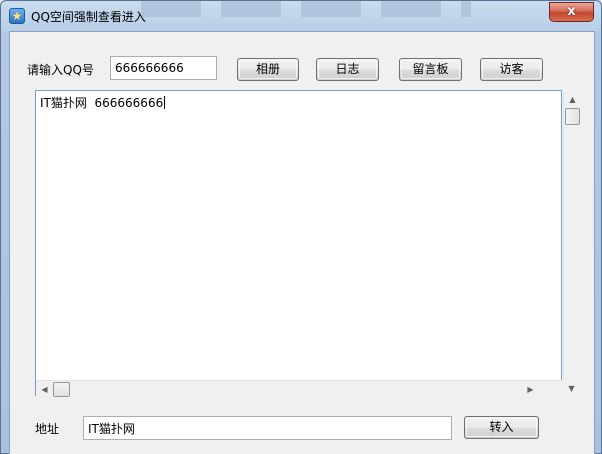 This screenshot has width=602, height=454. I want to click on horizontal-scroll-thumb, so click(61, 389).